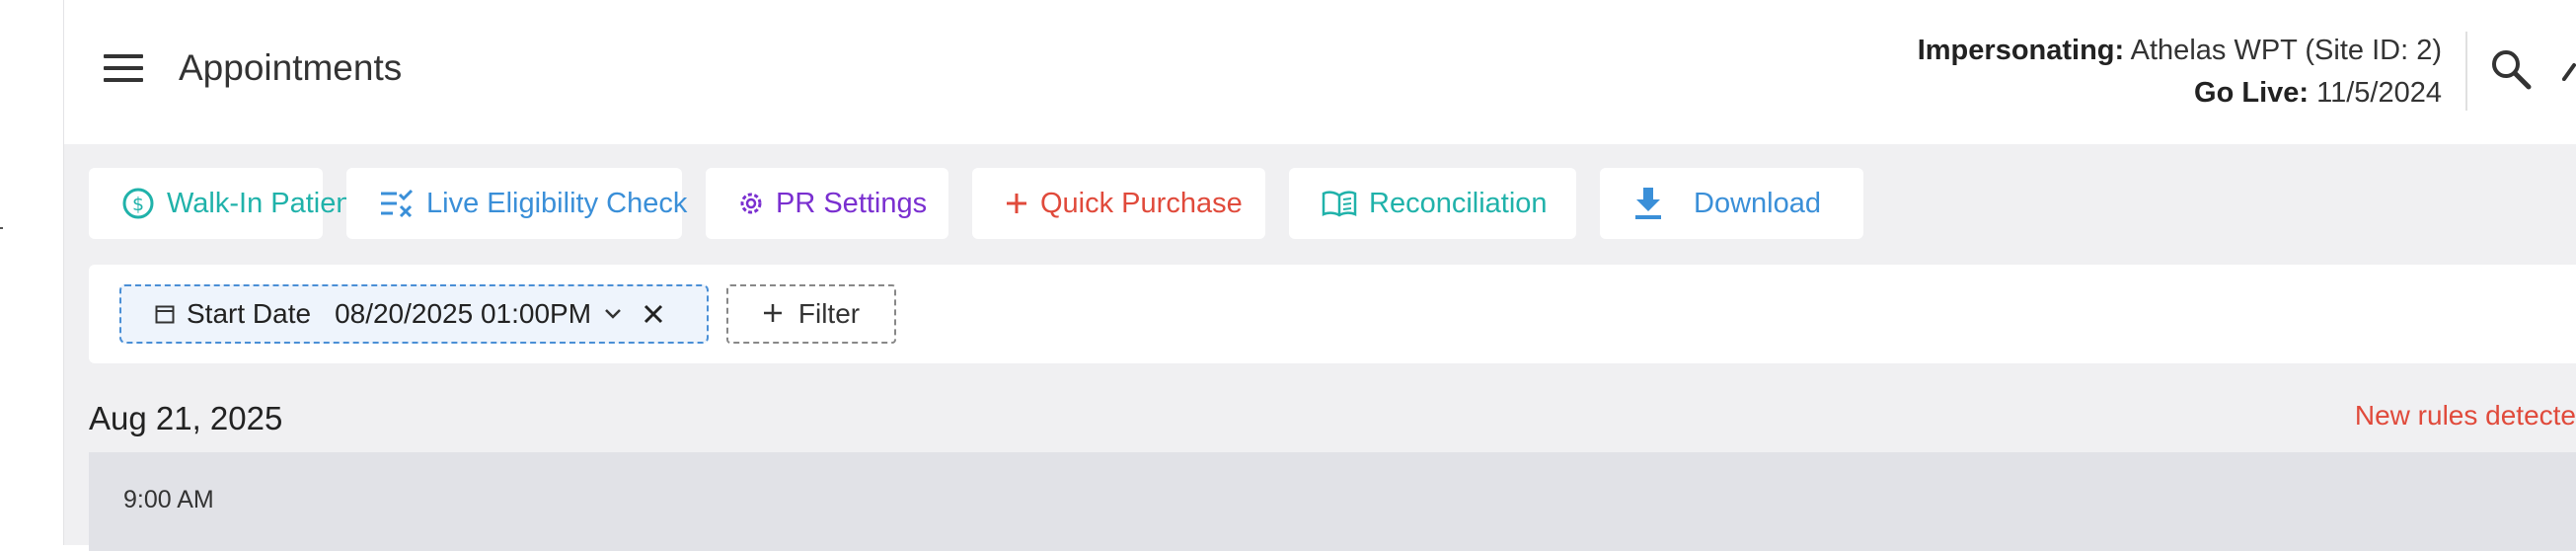 The width and height of the screenshot is (2576, 551). Describe the element at coordinates (463, 313) in the screenshot. I see `start-date-value: 08/20/2025 01:00PM` at that location.